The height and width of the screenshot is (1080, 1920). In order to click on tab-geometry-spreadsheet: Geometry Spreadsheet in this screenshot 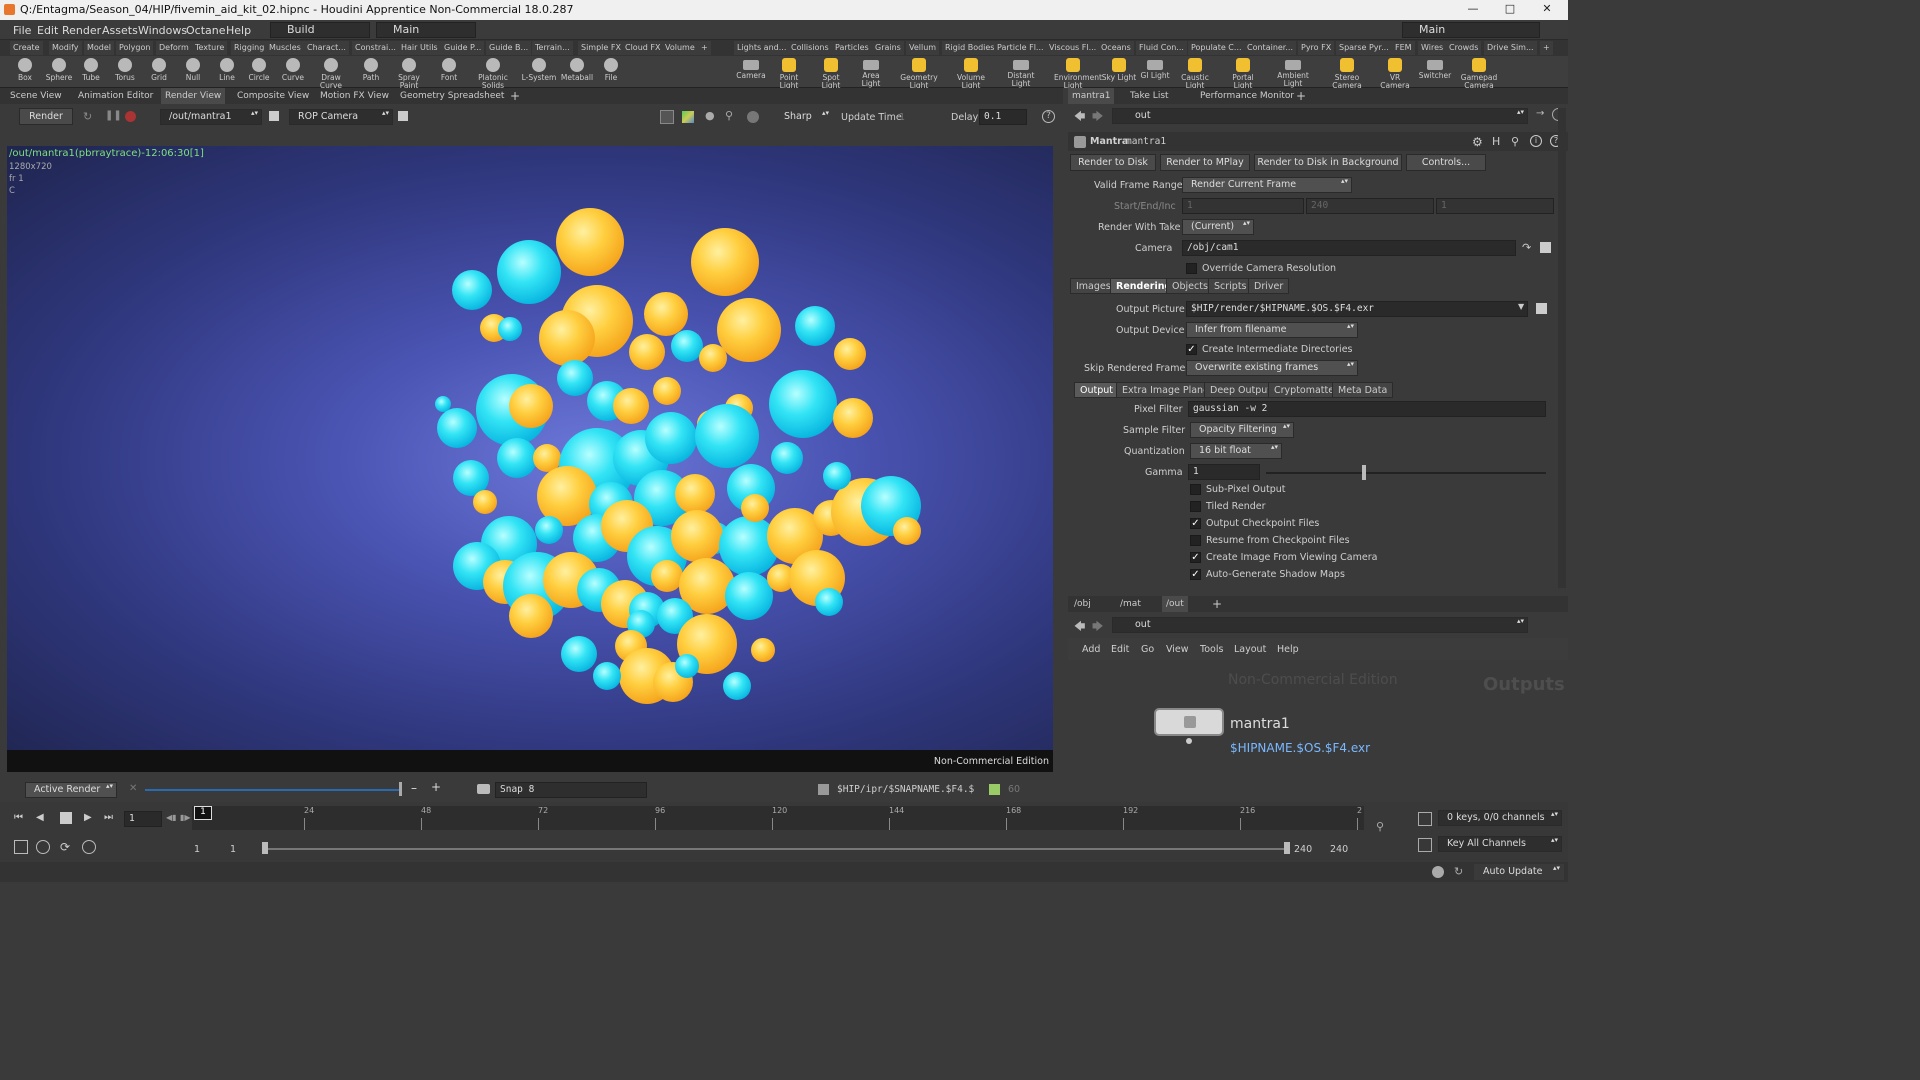, I will do `click(452, 96)`.